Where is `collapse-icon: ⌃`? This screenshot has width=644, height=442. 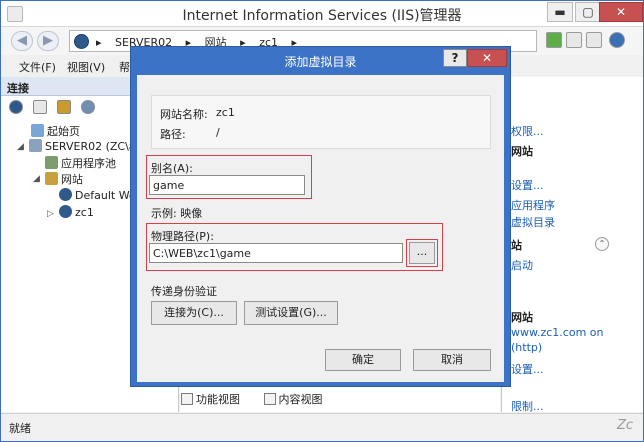
collapse-icon: ⌃ is located at coordinates (602, 244).